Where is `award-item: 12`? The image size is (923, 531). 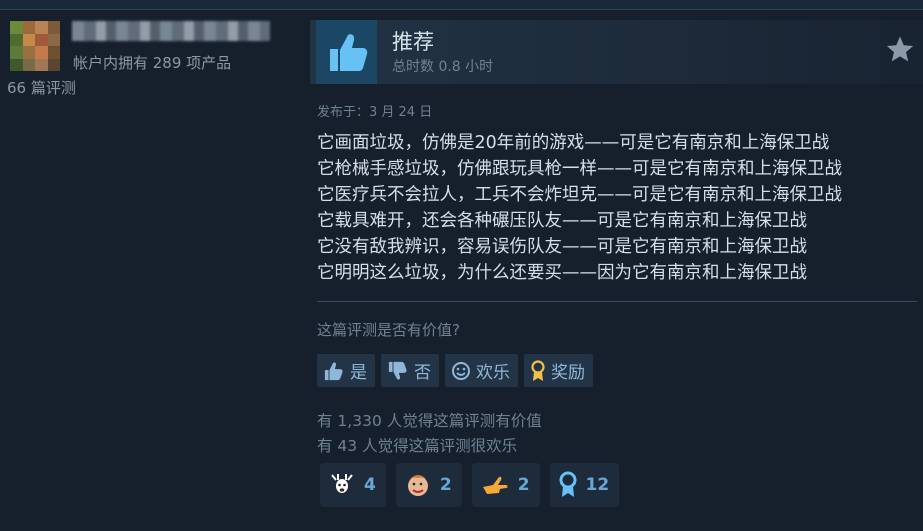
award-item: 12 is located at coordinates (584, 485).